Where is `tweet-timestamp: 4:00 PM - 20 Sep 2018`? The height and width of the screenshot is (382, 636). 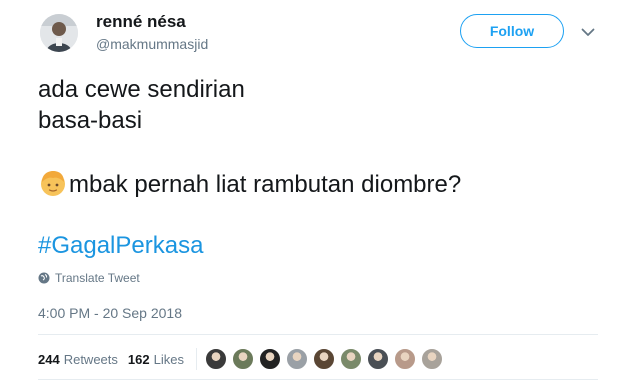 tweet-timestamp: 4:00 PM - 20 Sep 2018 is located at coordinates (110, 313).